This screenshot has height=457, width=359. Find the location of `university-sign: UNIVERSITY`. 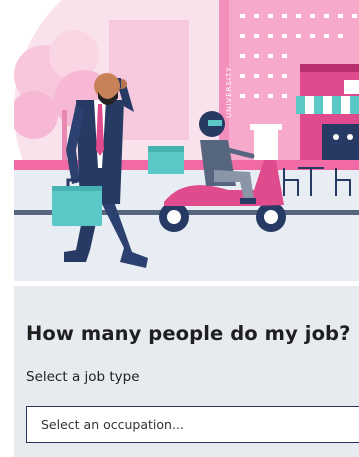

university-sign: UNIVERSITY is located at coordinates (229, 92).